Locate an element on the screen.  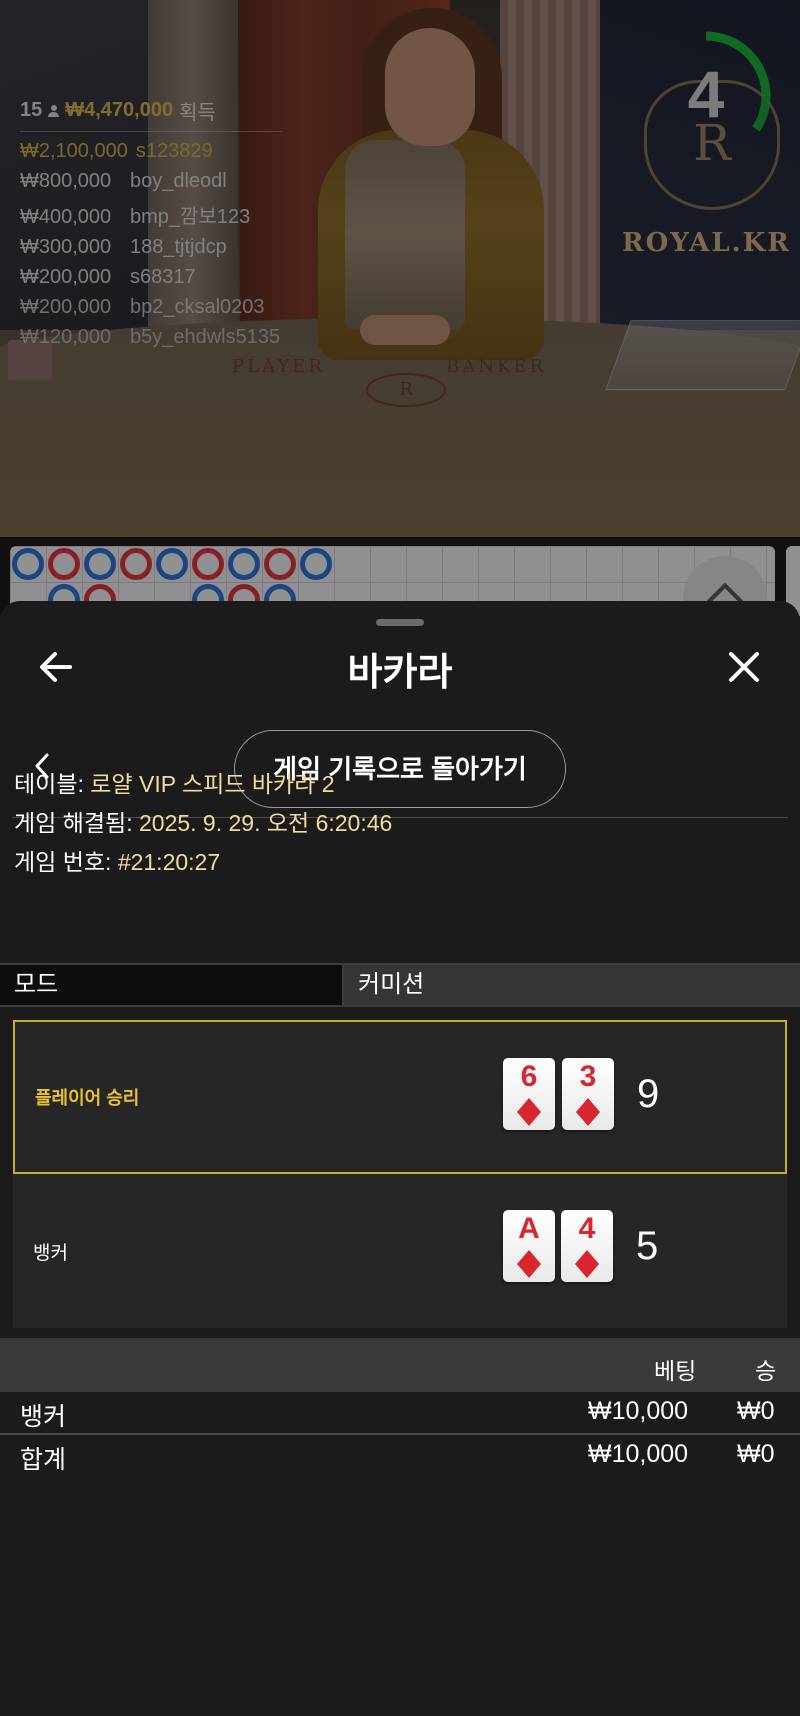
info-resolved-line: 게임 해결됨: 2025. 9. 29. 오전 6:20:46 is located at coordinates (203, 823).